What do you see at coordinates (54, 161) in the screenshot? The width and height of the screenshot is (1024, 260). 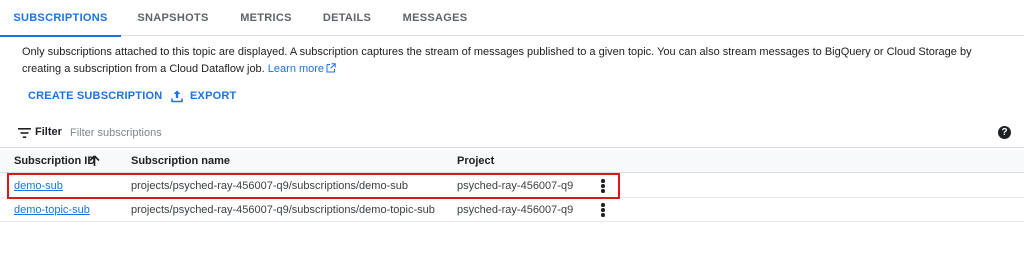 I see `column-header-subscription-id: Subscription ID` at bounding box center [54, 161].